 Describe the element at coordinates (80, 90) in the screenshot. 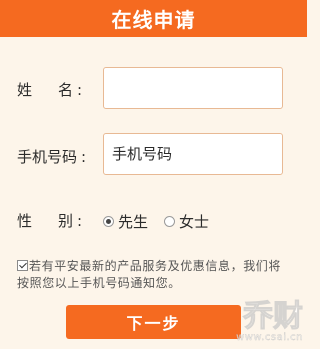

I see `name-label-colon: :` at that location.